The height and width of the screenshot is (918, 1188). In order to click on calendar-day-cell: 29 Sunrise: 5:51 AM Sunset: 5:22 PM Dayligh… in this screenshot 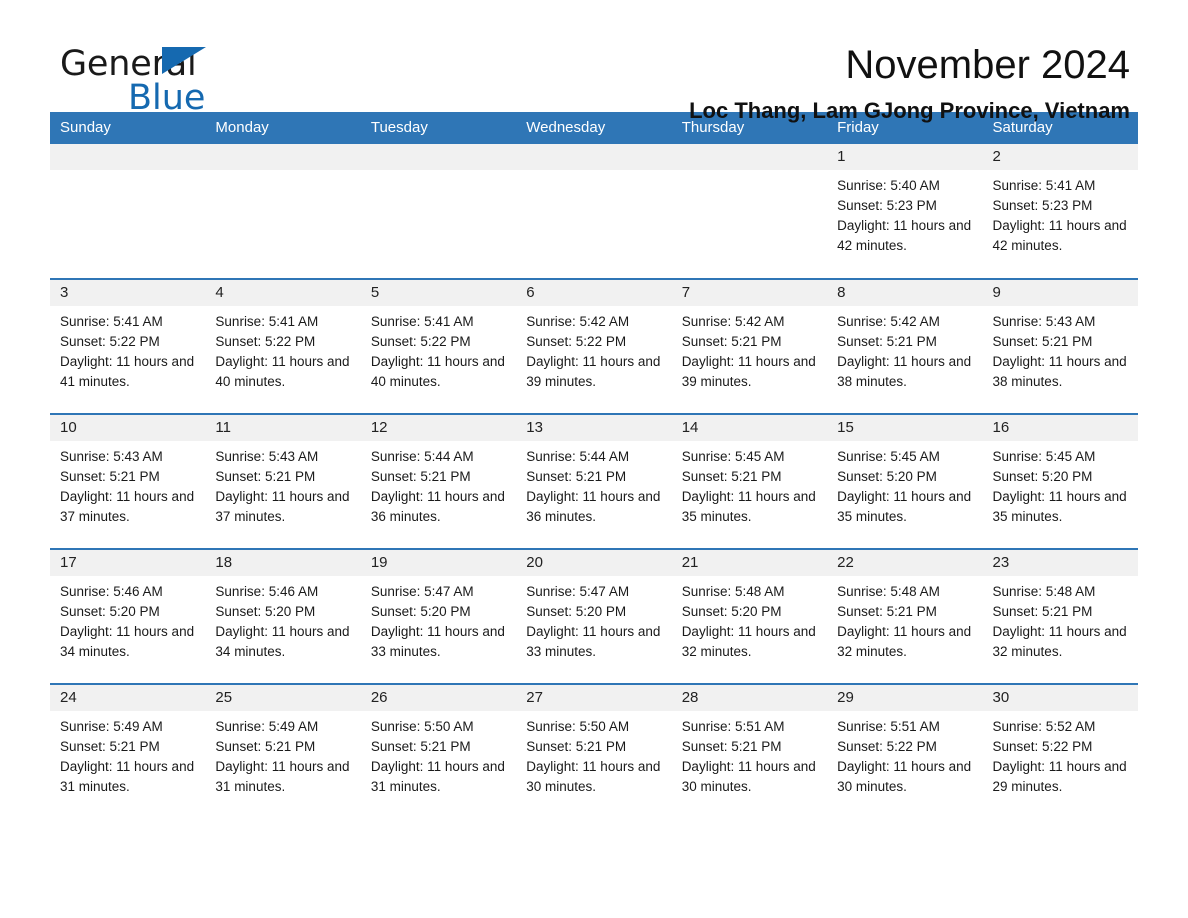, I will do `click(905, 751)`.